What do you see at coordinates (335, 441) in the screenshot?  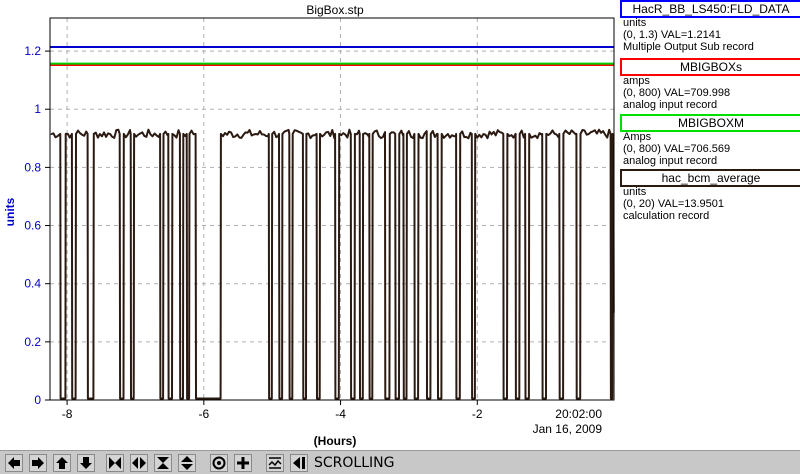 I see `x-axis-label: (Hours)` at bounding box center [335, 441].